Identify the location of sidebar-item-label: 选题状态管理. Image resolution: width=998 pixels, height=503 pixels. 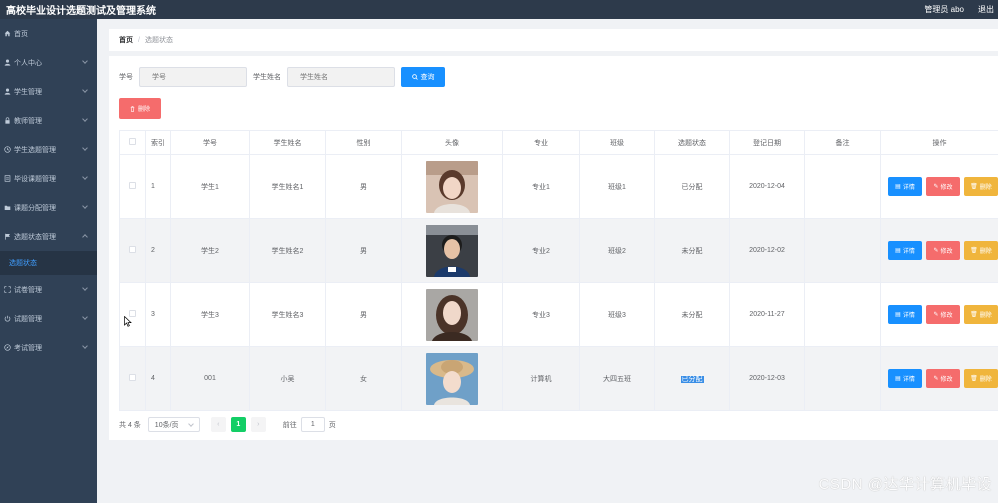
(35, 237).